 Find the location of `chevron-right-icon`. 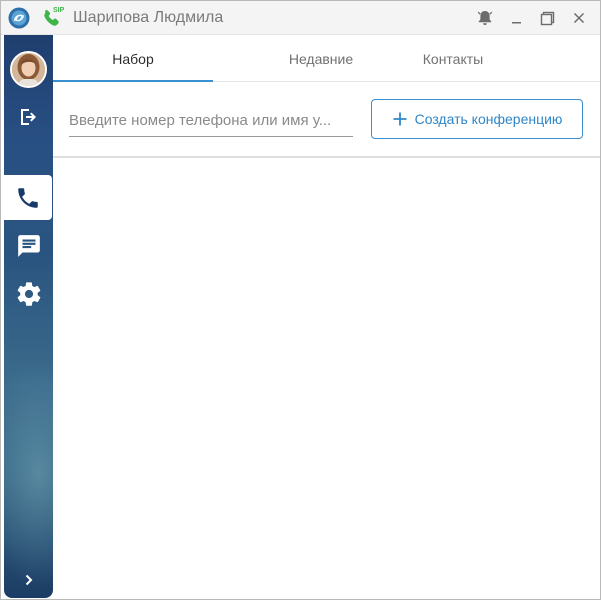

chevron-right-icon is located at coordinates (28, 580).